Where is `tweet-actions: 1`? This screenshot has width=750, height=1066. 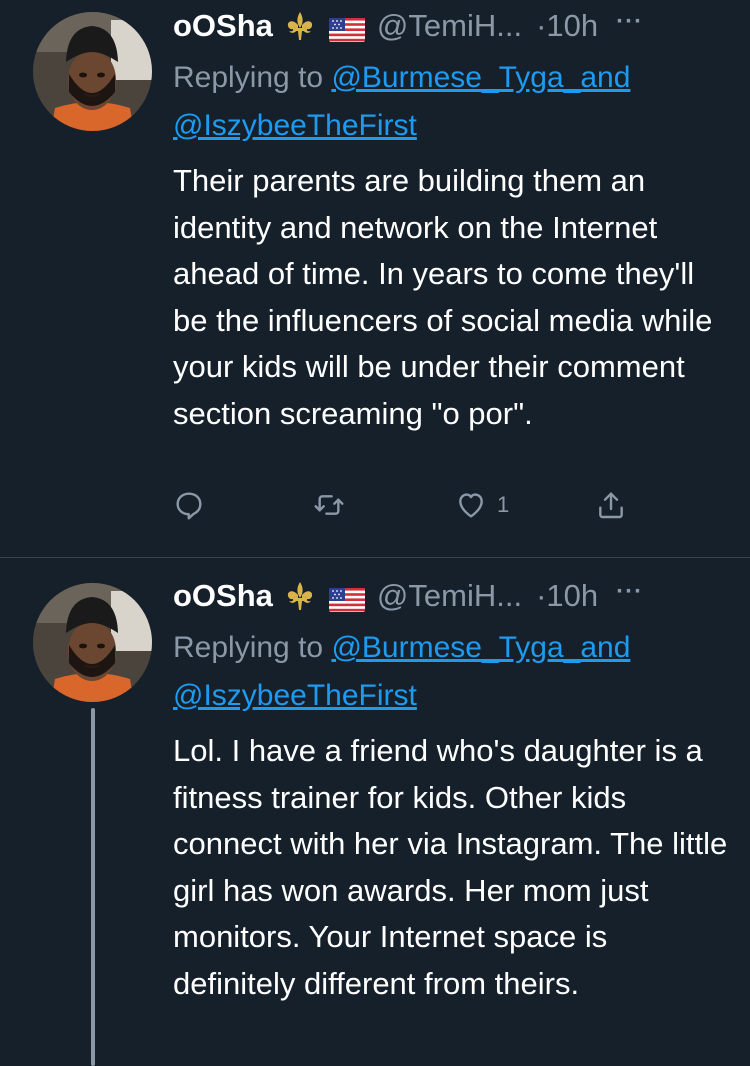 tweet-actions: 1 is located at coordinates (423, 505).